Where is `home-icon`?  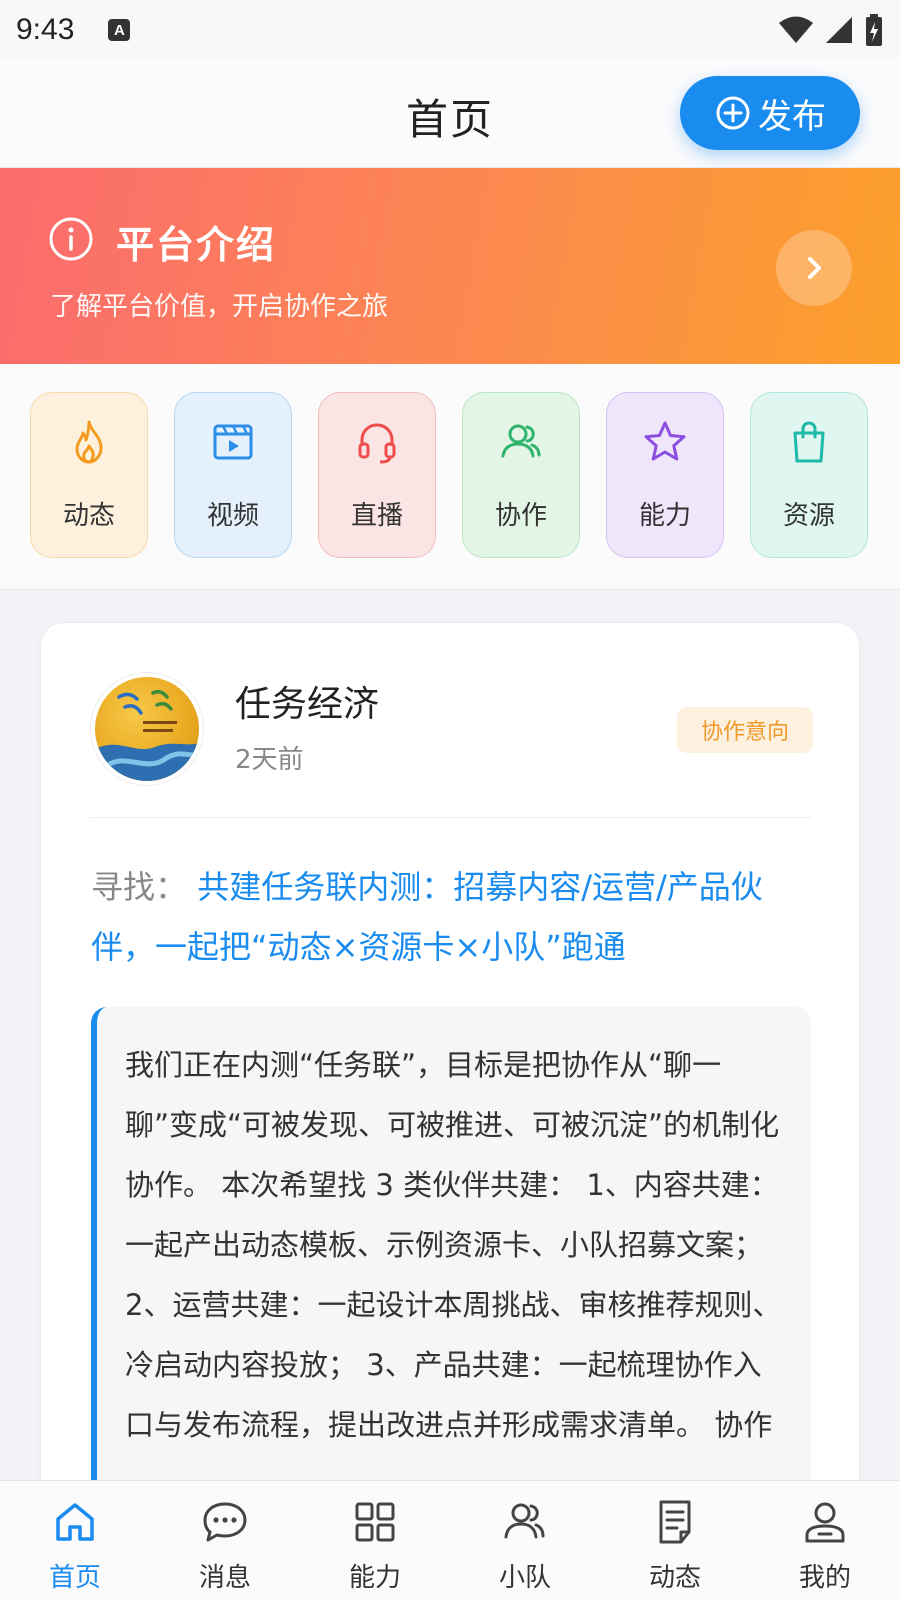
home-icon is located at coordinates (75, 1522).